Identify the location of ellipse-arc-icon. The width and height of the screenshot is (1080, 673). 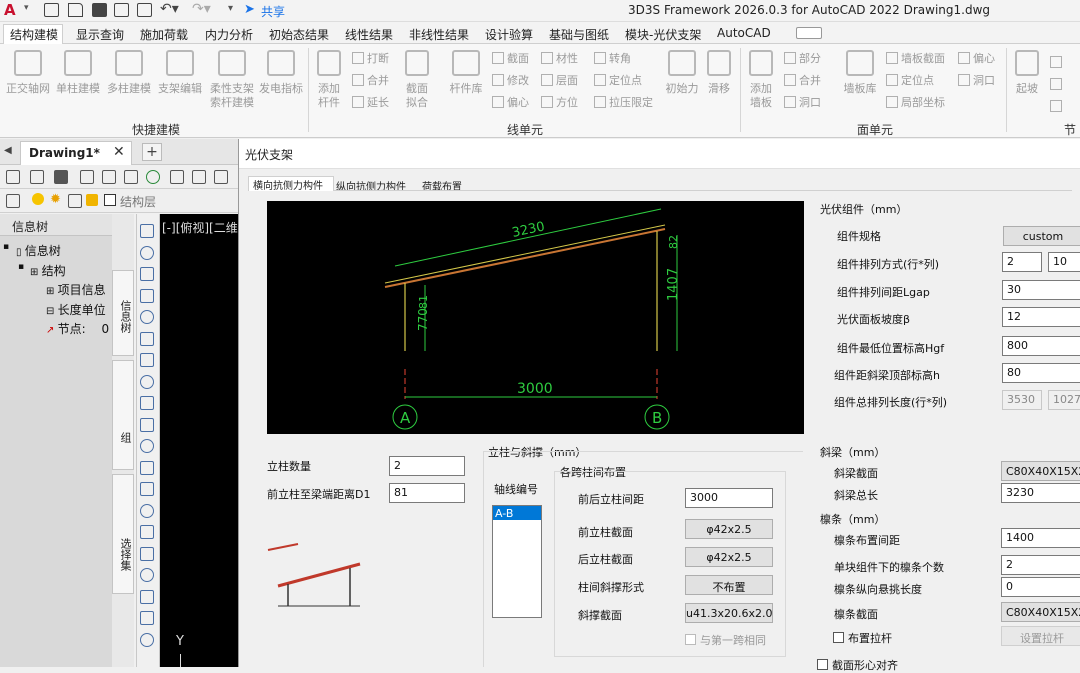
(147, 446).